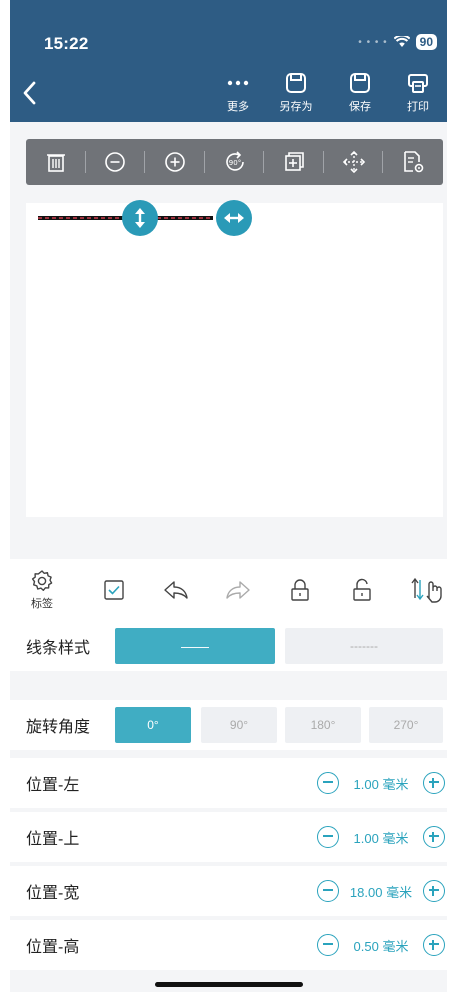  Describe the element at coordinates (360, 83) in the screenshot. I see `save-icon` at that location.